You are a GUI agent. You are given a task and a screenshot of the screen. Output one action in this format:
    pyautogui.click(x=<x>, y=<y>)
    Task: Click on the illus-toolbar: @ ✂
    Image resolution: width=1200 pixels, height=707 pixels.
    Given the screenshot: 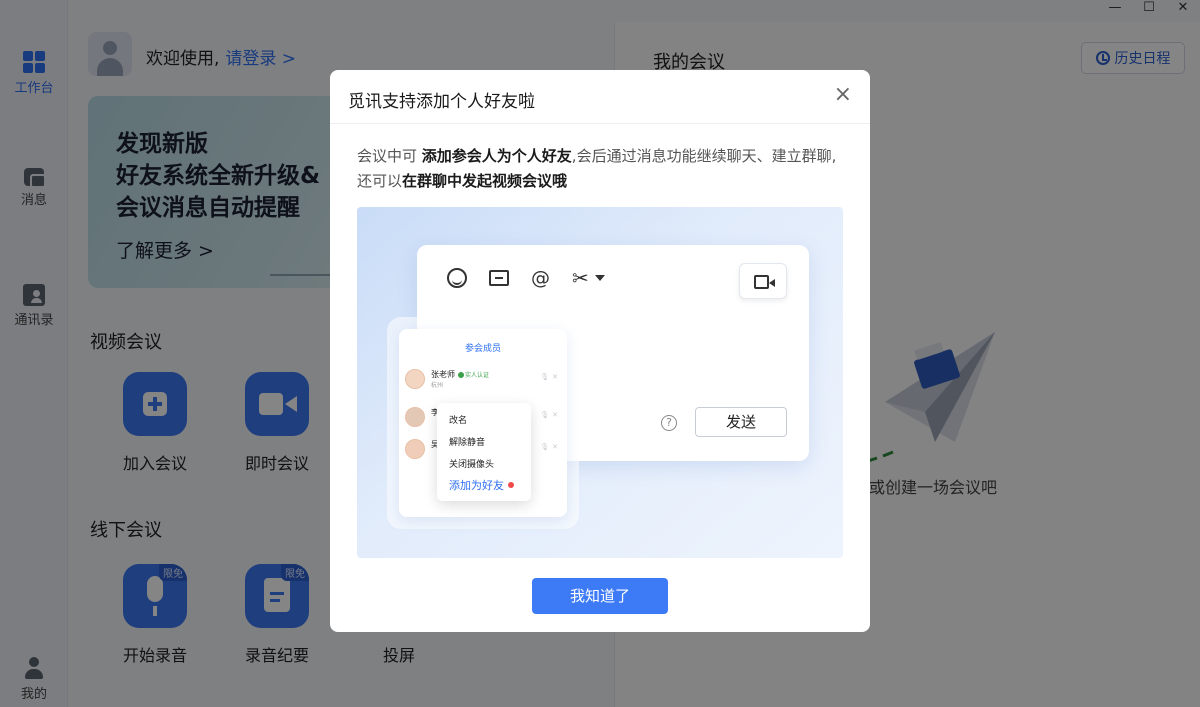 What is the action you would take?
    pyautogui.click(x=526, y=278)
    